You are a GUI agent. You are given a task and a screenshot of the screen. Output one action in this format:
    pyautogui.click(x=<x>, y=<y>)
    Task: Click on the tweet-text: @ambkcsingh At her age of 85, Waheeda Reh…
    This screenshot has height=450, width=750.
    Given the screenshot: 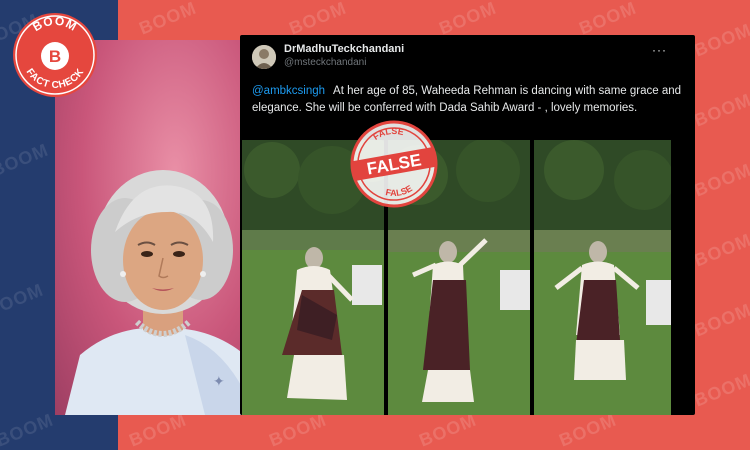 What is the action you would take?
    pyautogui.click(x=467, y=100)
    